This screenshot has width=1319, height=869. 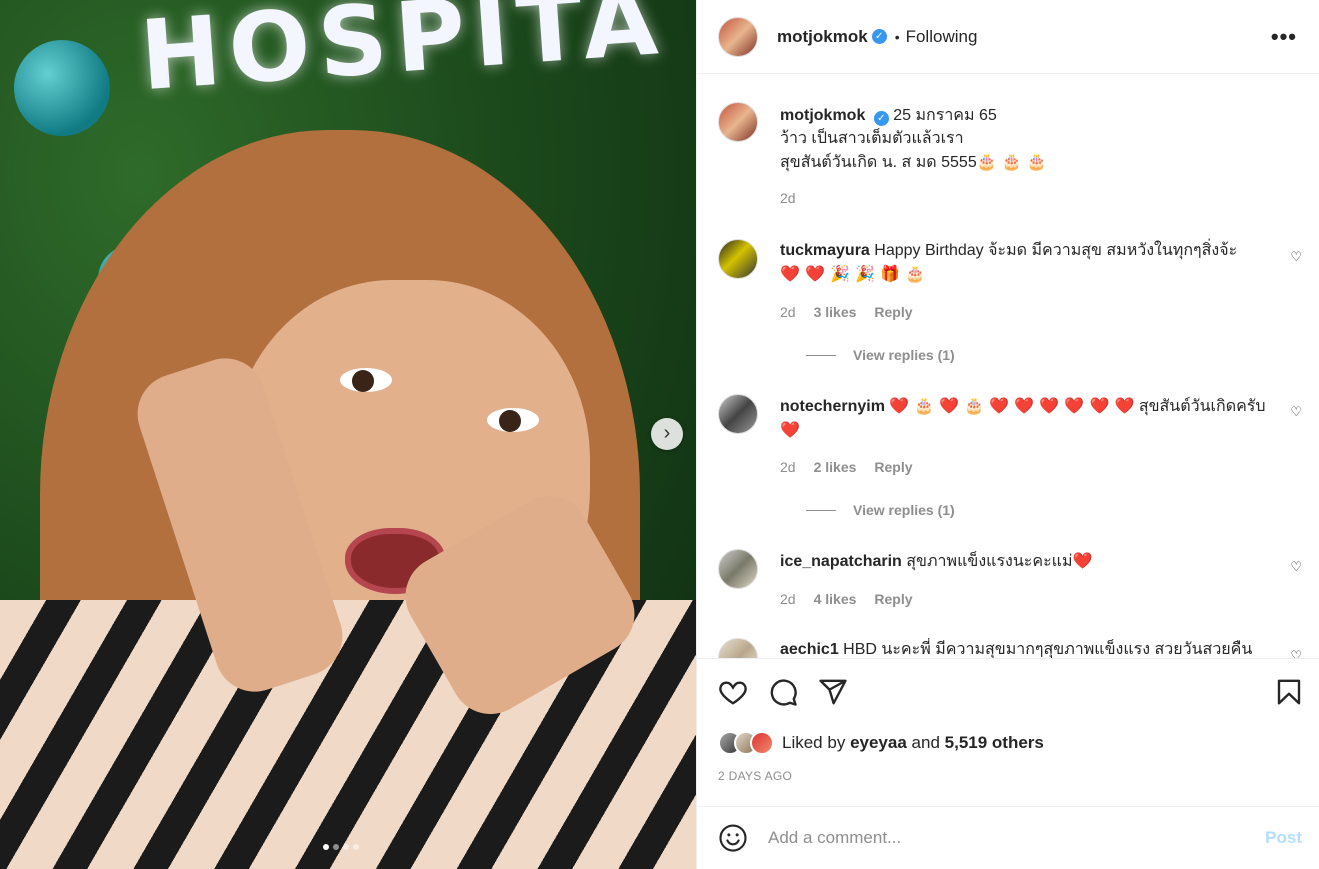 What do you see at coordinates (733, 692) in the screenshot?
I see `heart-icon` at bounding box center [733, 692].